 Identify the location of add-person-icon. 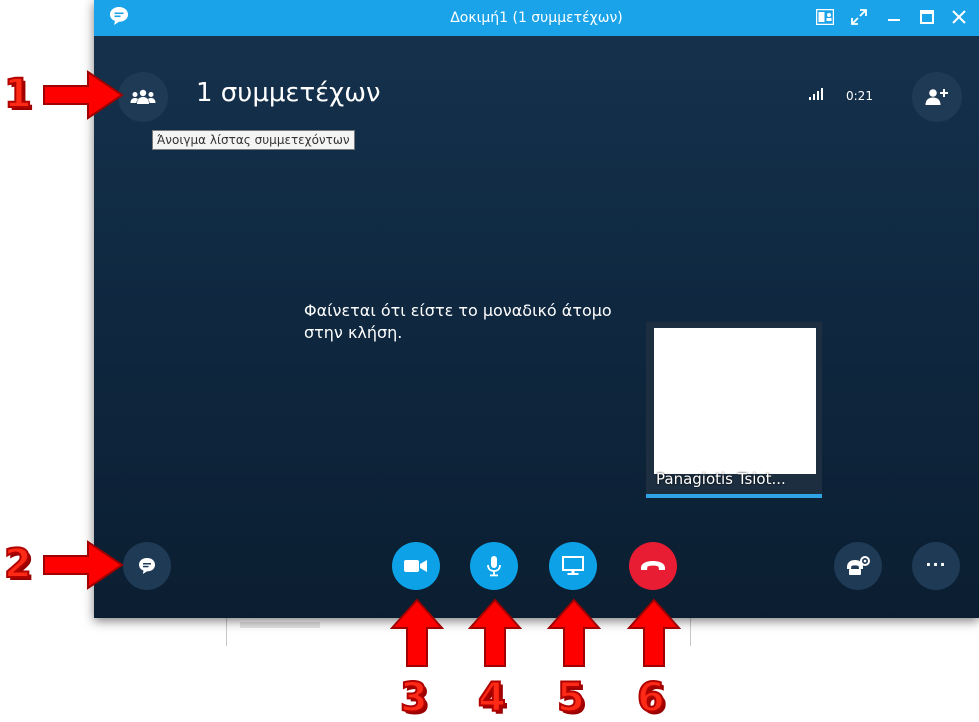
(936, 97).